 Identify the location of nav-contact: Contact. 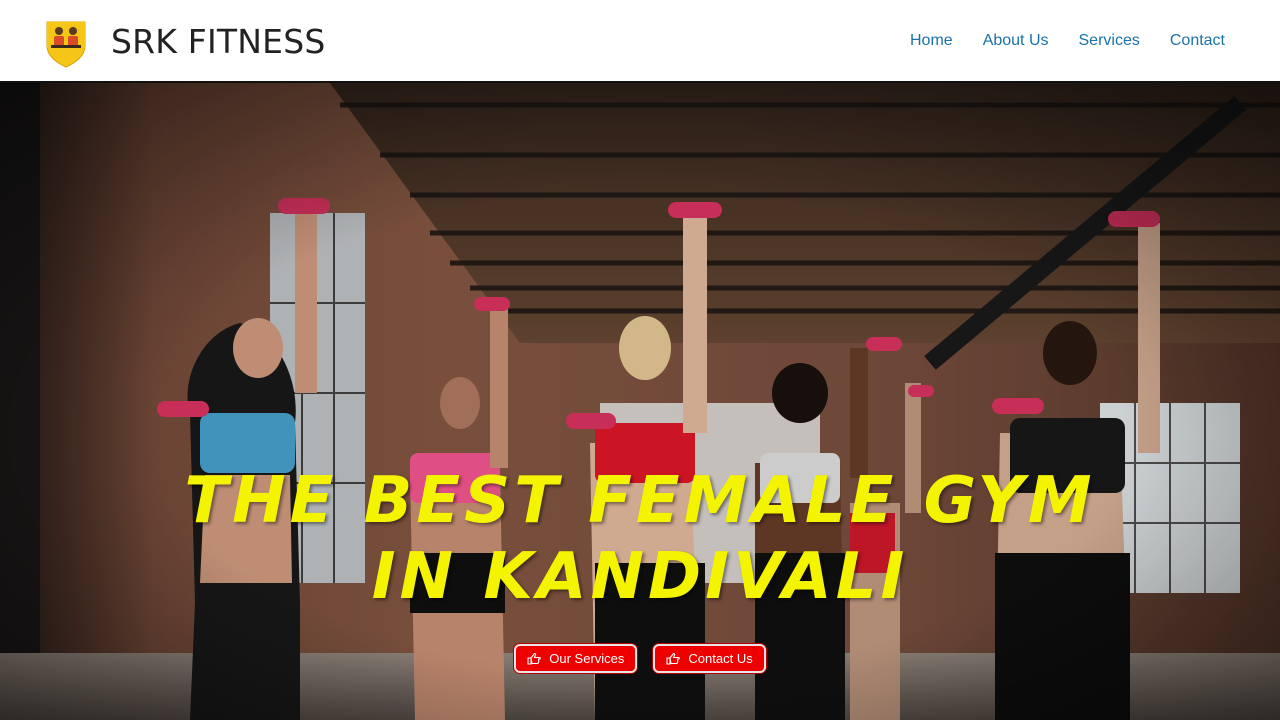
(1197, 41).